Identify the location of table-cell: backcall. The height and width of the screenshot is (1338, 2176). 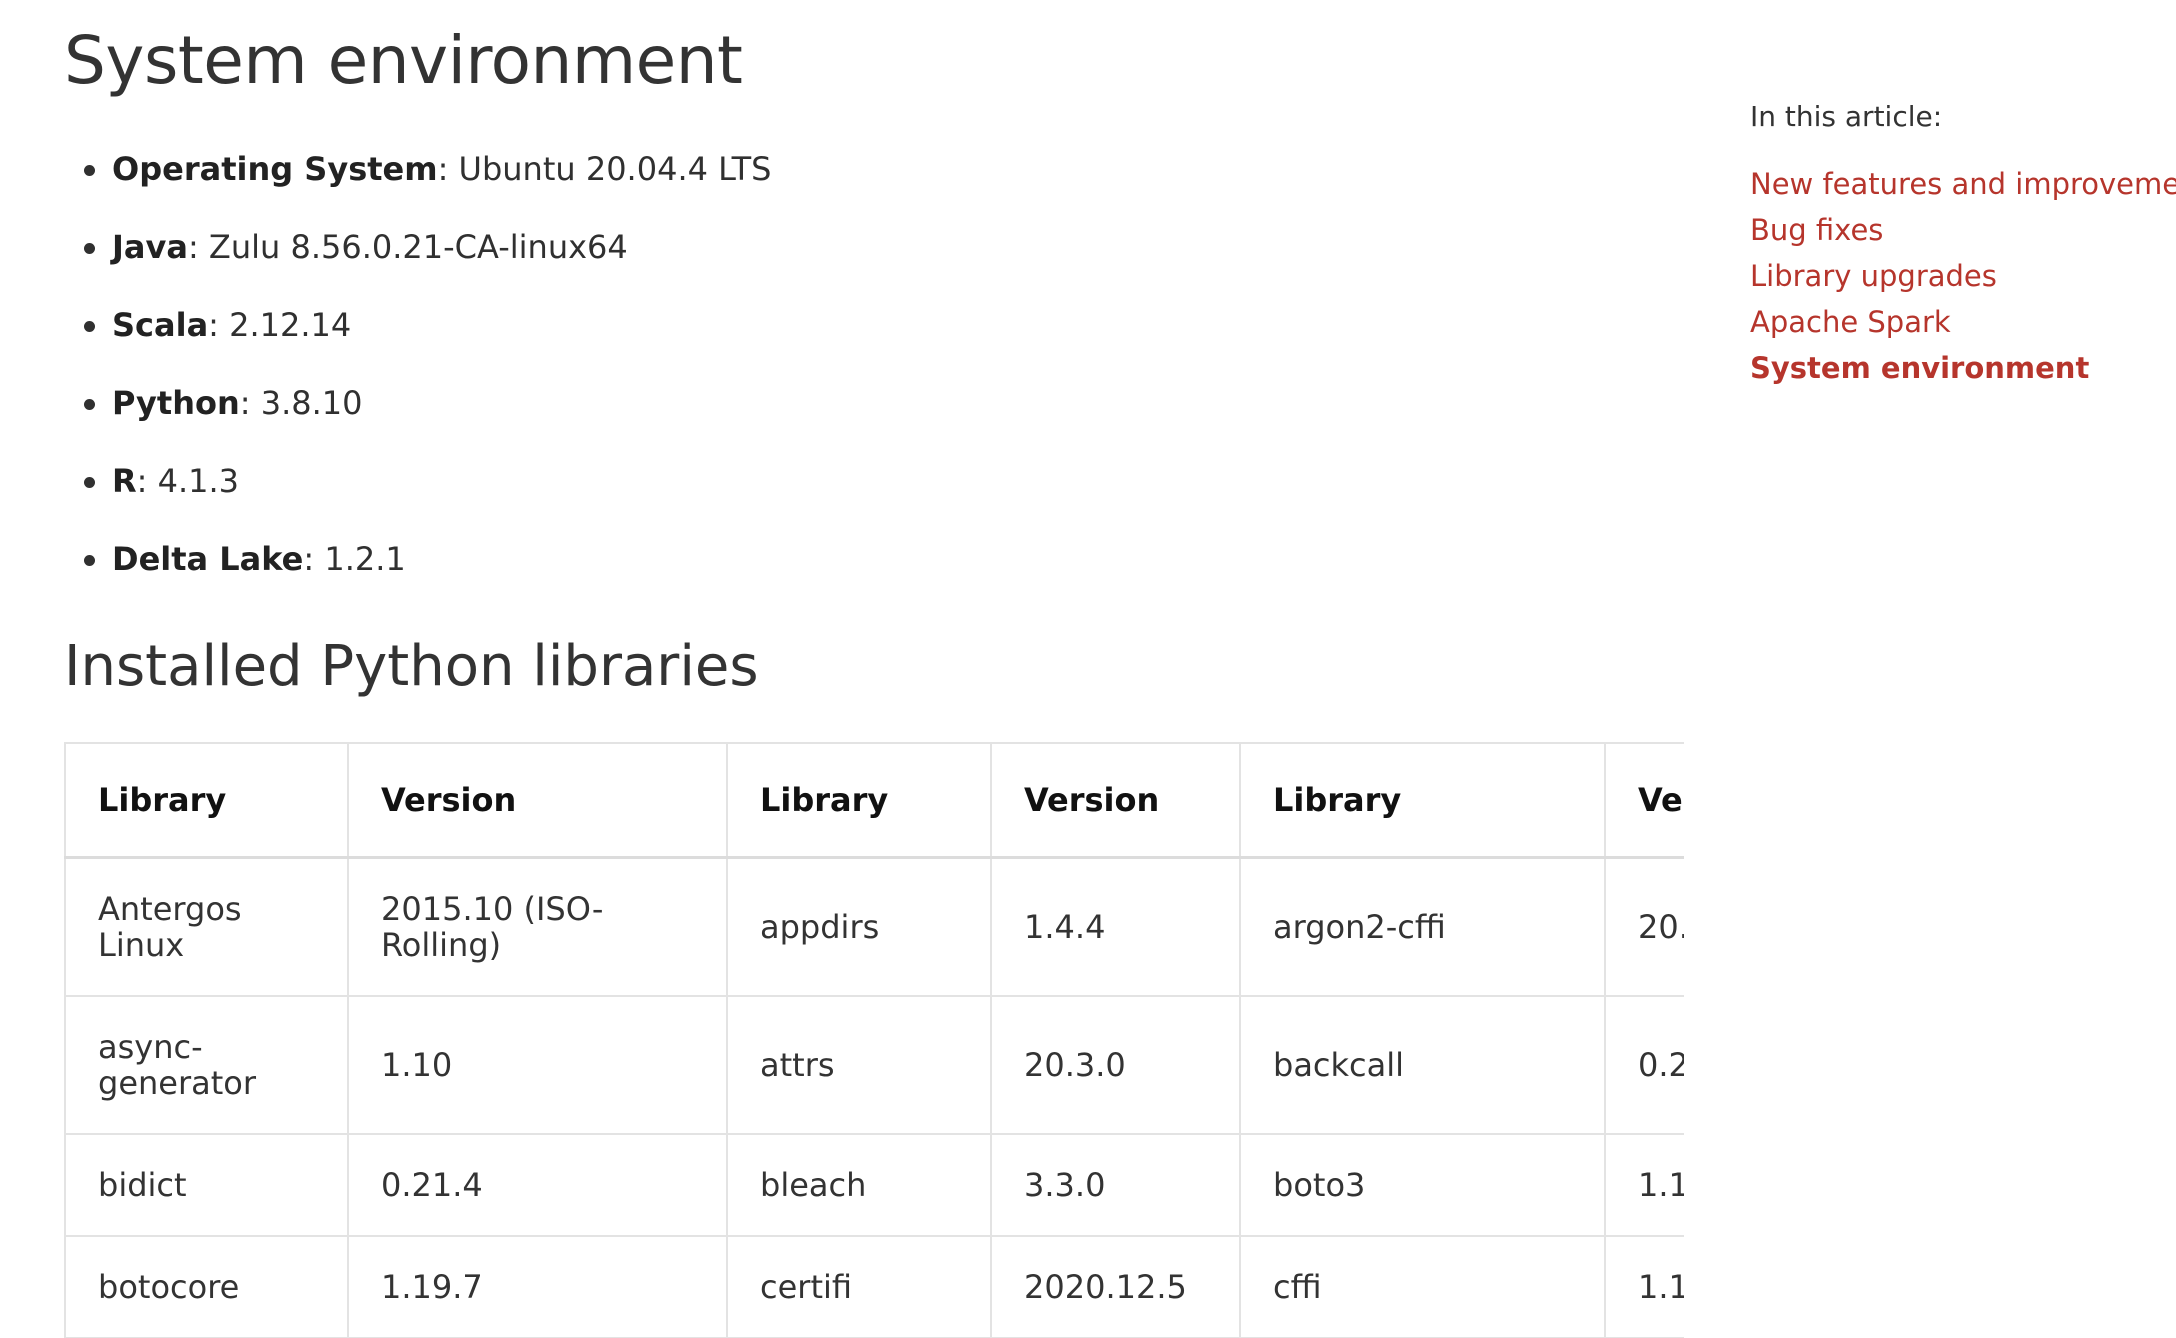
(1422, 1065).